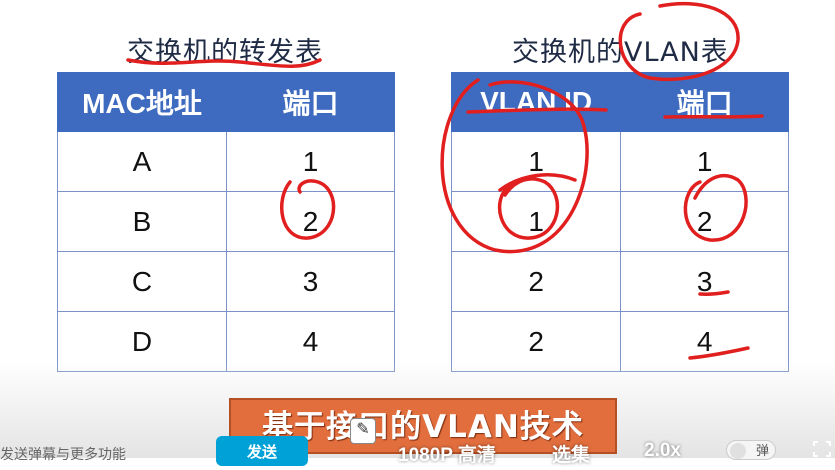  What do you see at coordinates (142, 281) in the screenshot?
I see `cell-mac: C` at bounding box center [142, 281].